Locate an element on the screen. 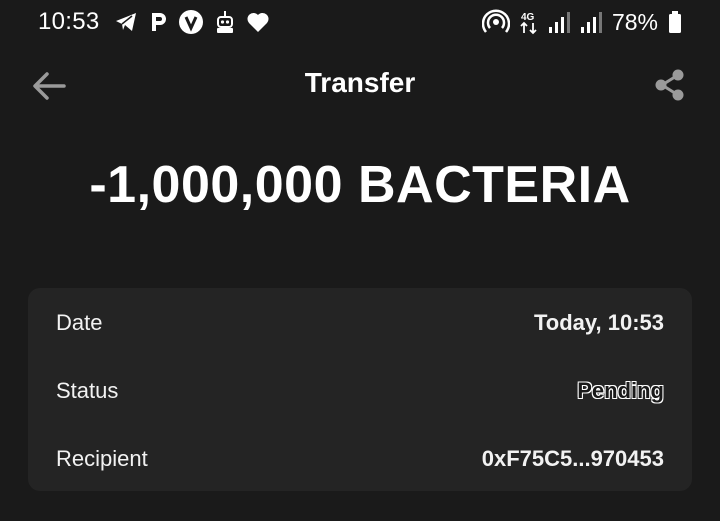  app-bar: Transfer is located at coordinates (360, 85).